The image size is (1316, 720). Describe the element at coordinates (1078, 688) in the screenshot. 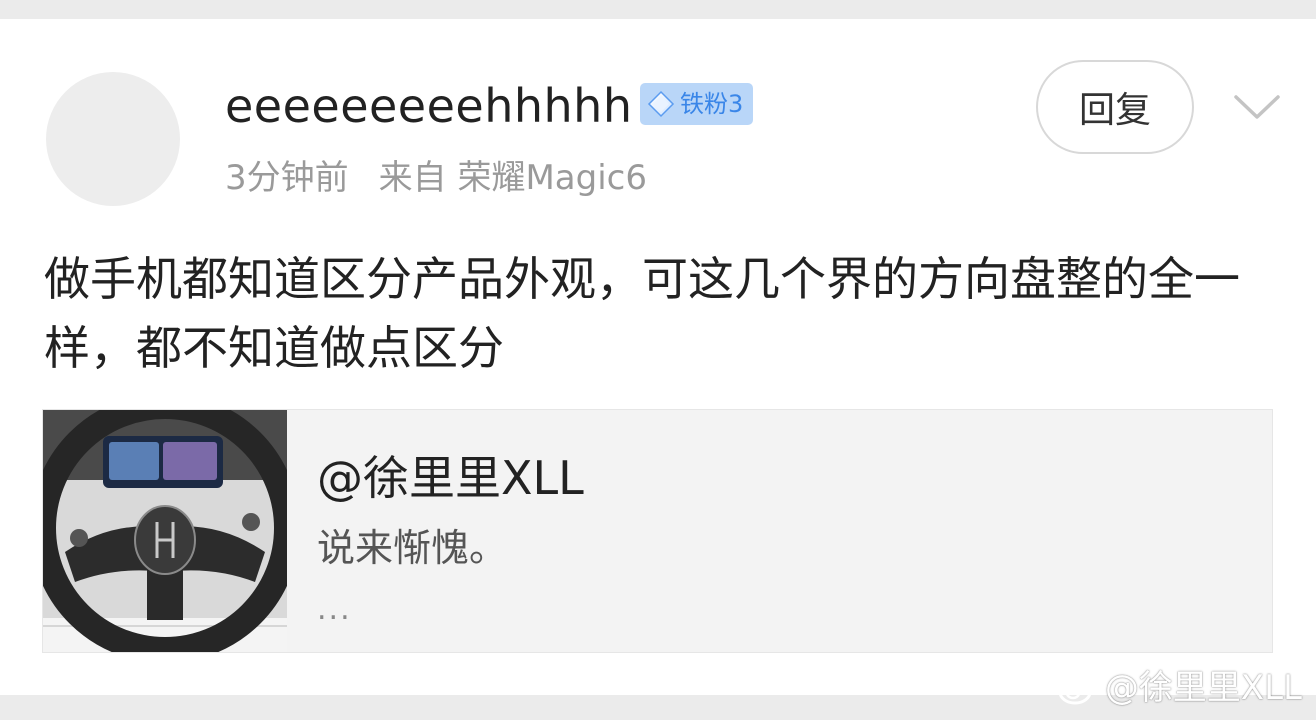

I see `weibo-logo-icon` at that location.